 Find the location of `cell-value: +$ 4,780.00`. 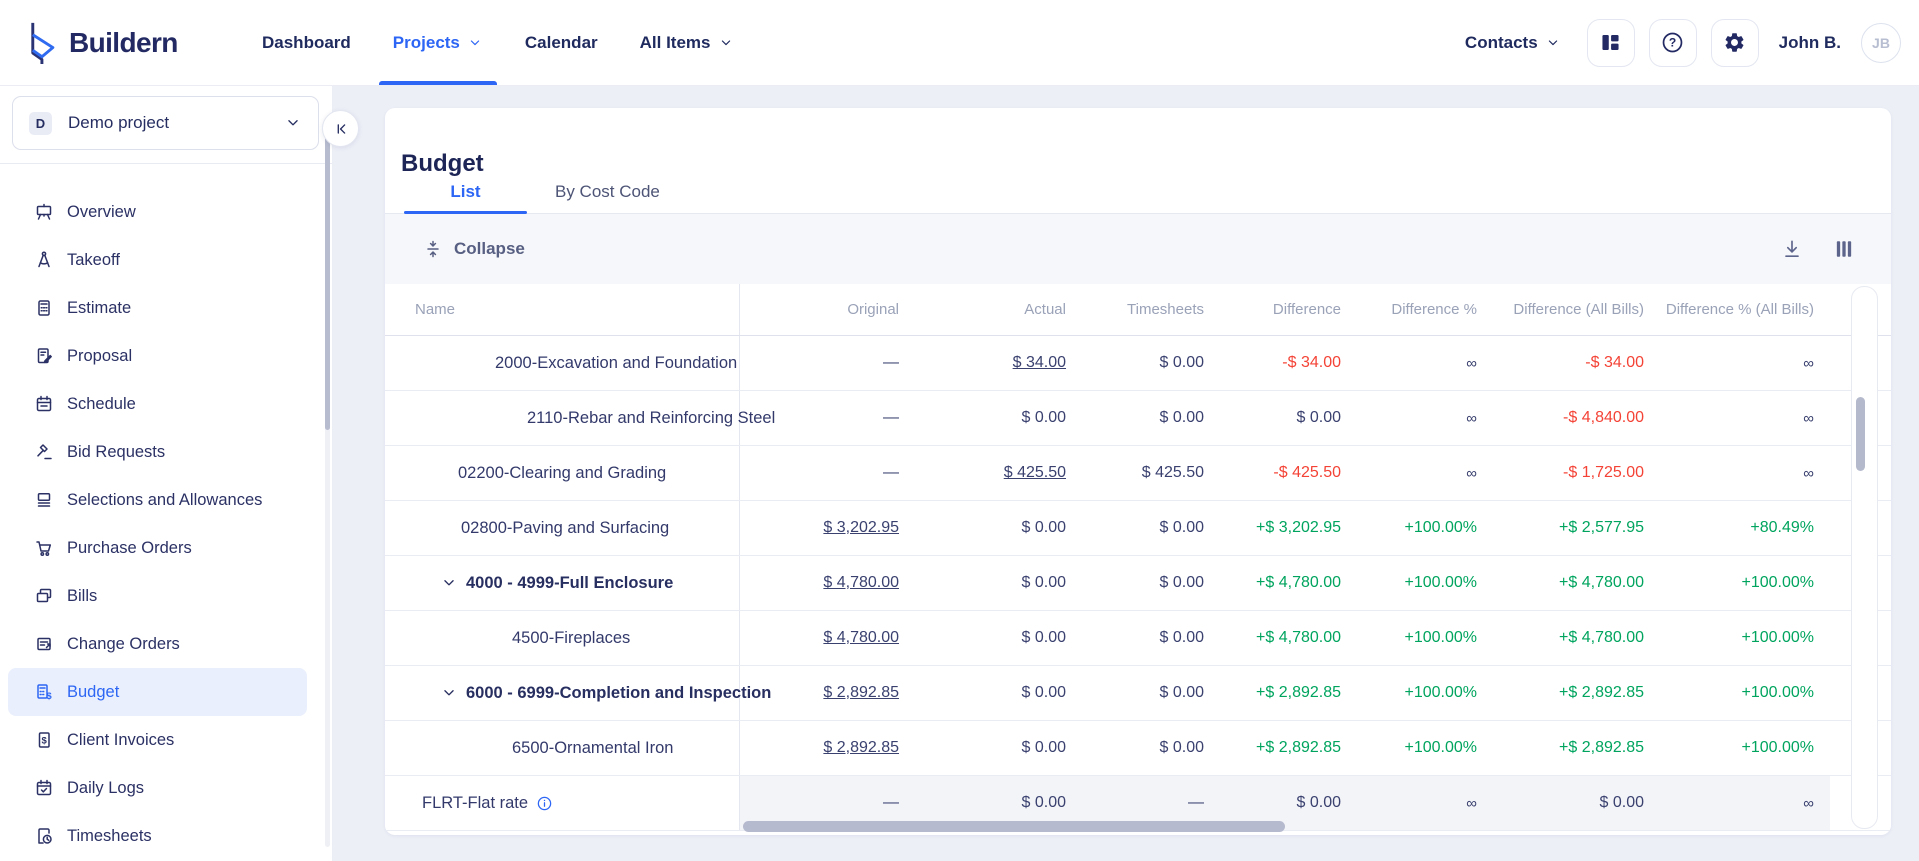

cell-value: +$ 4,780.00 is located at coordinates (1298, 582).